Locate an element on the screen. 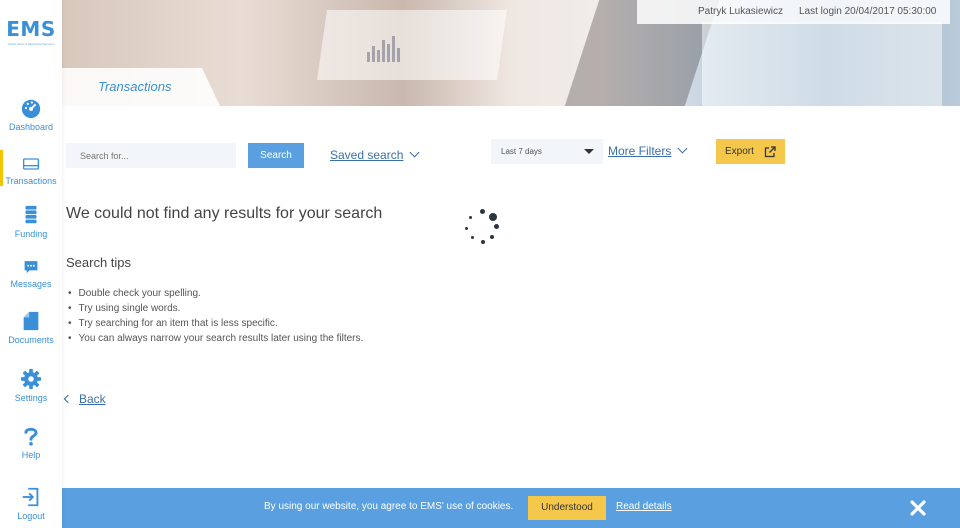 The width and height of the screenshot is (960, 528). sidebar-item-logout: Logout is located at coordinates (31, 504).